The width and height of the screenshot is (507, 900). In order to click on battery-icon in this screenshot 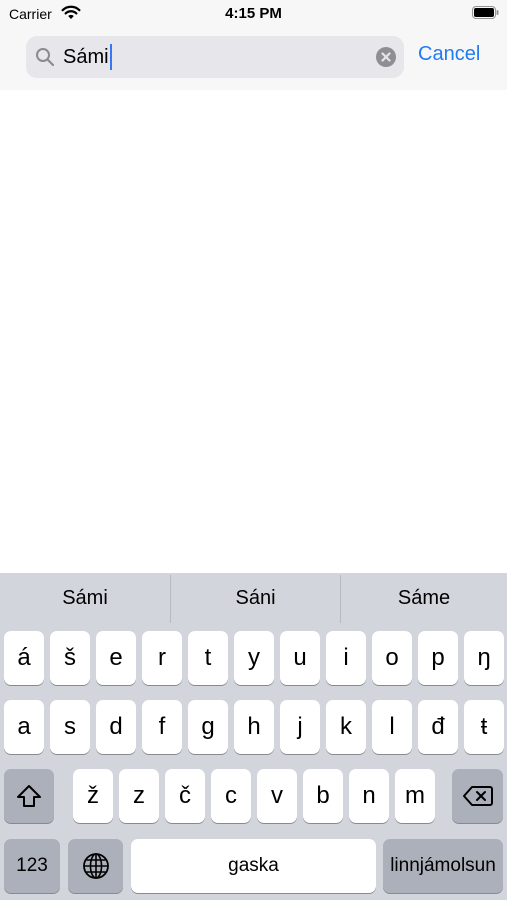, I will do `click(485, 12)`.